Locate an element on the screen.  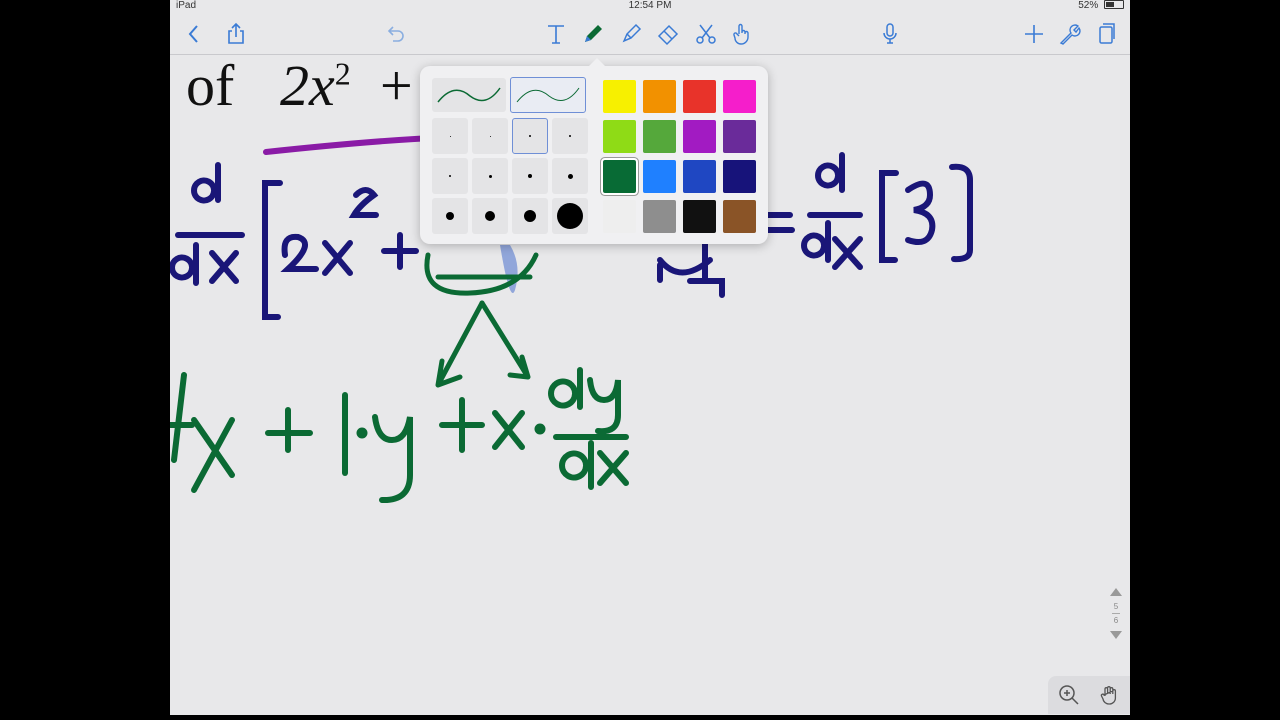
status-bar: iPad 12:54 PM 52% is located at coordinates (650, 7).